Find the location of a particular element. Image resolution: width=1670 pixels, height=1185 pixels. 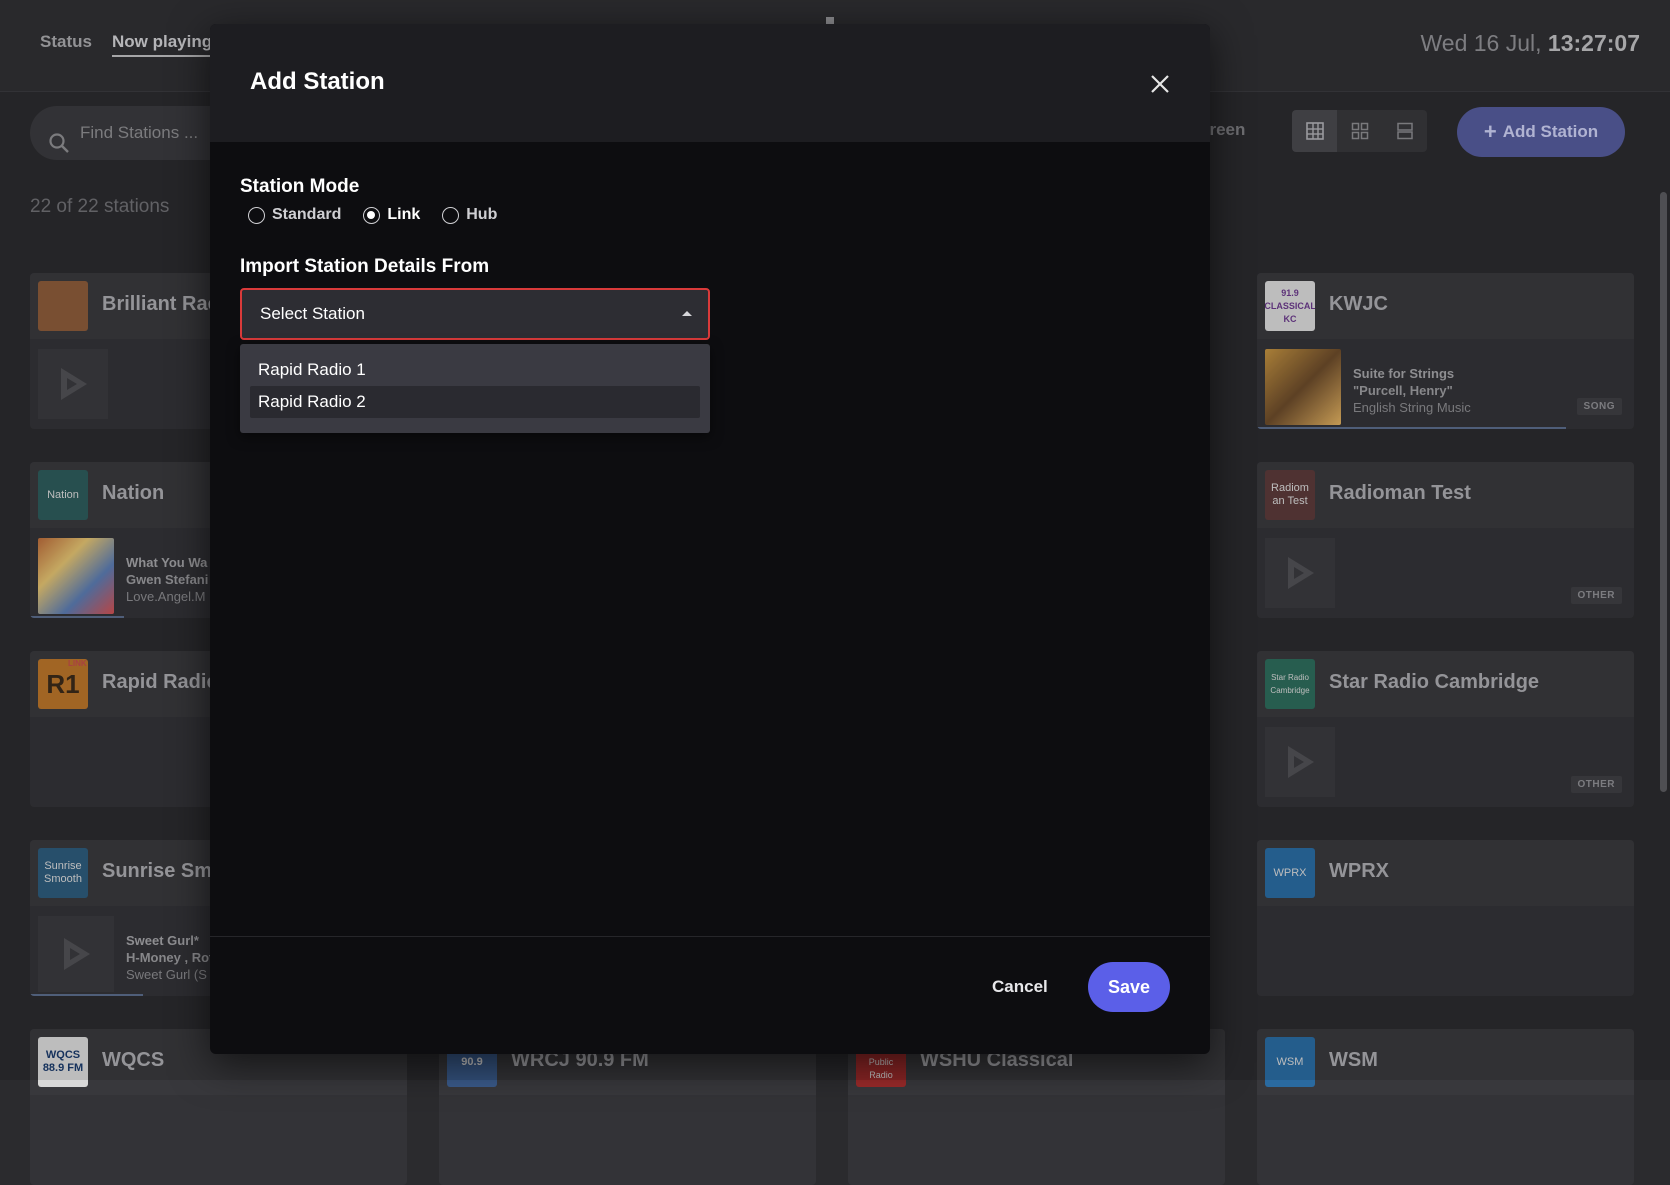

station-mode-label: Station Mode is located at coordinates (299, 187).